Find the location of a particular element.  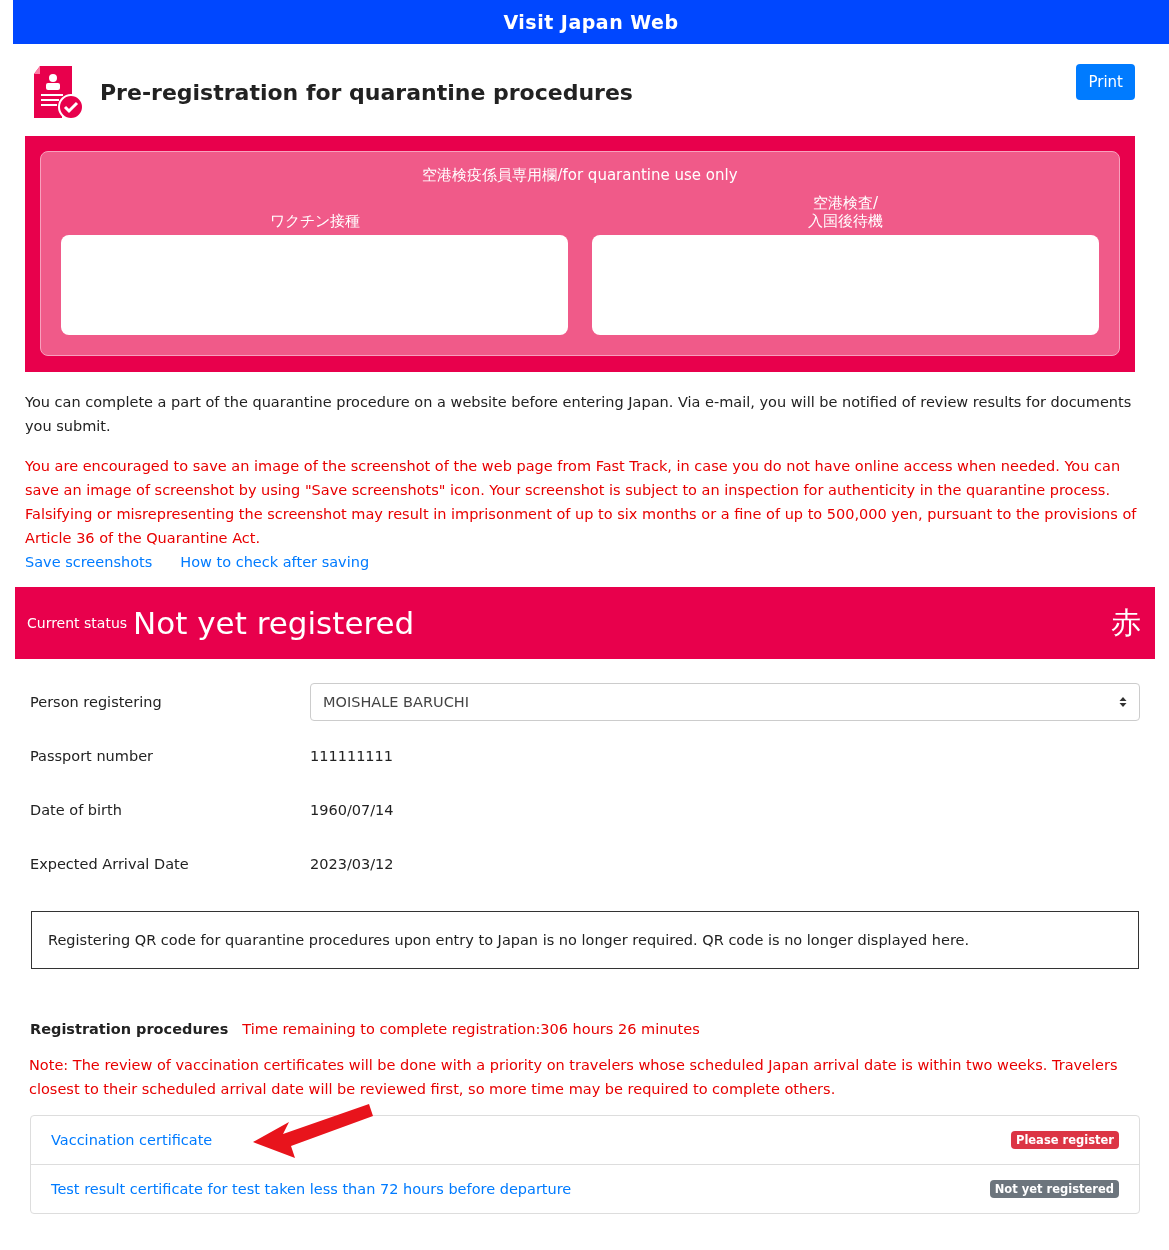

time-remaining: Time remaining to complete registration:306 hours 26 minutes is located at coordinates (471, 1029).